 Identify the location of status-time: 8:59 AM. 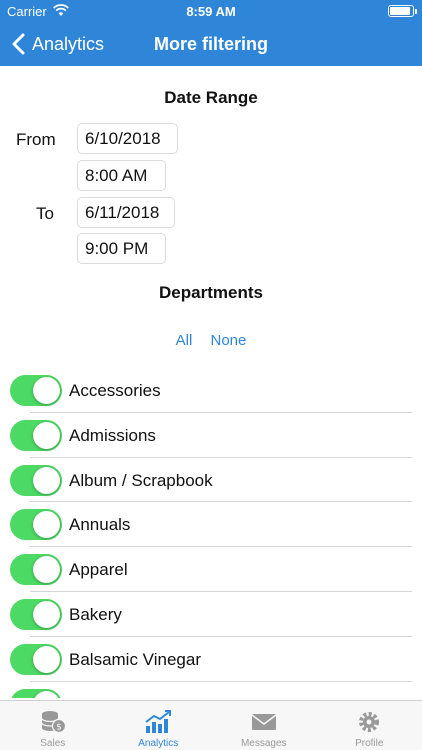
(211, 11).